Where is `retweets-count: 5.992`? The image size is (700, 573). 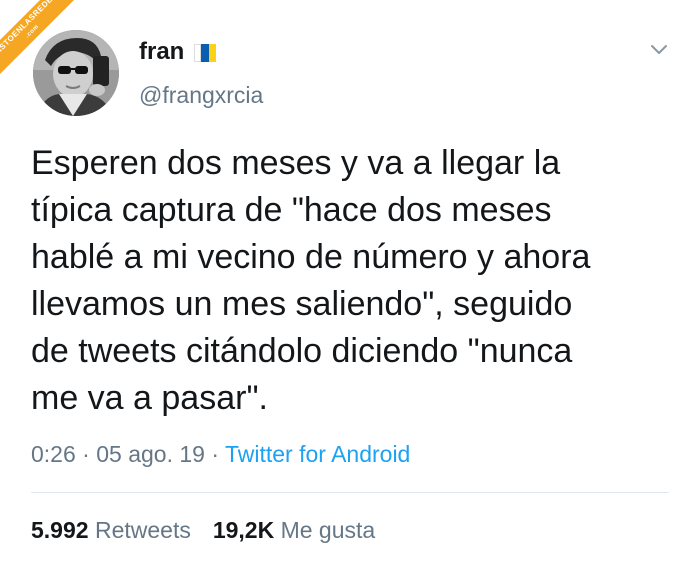
retweets-count: 5.992 is located at coordinates (60, 530).